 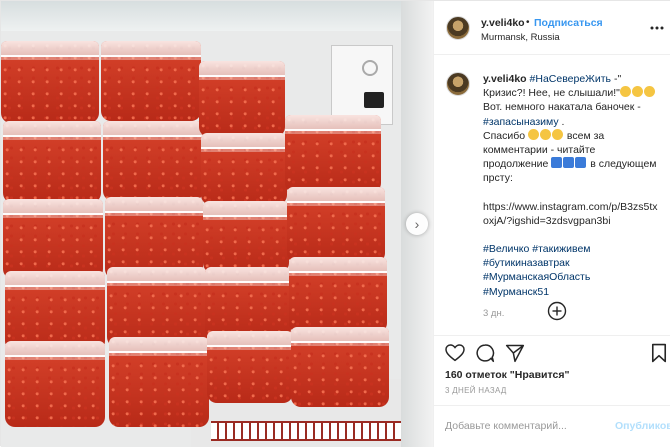 I want to click on header-username: y.veli4ko, so click(x=503, y=23).